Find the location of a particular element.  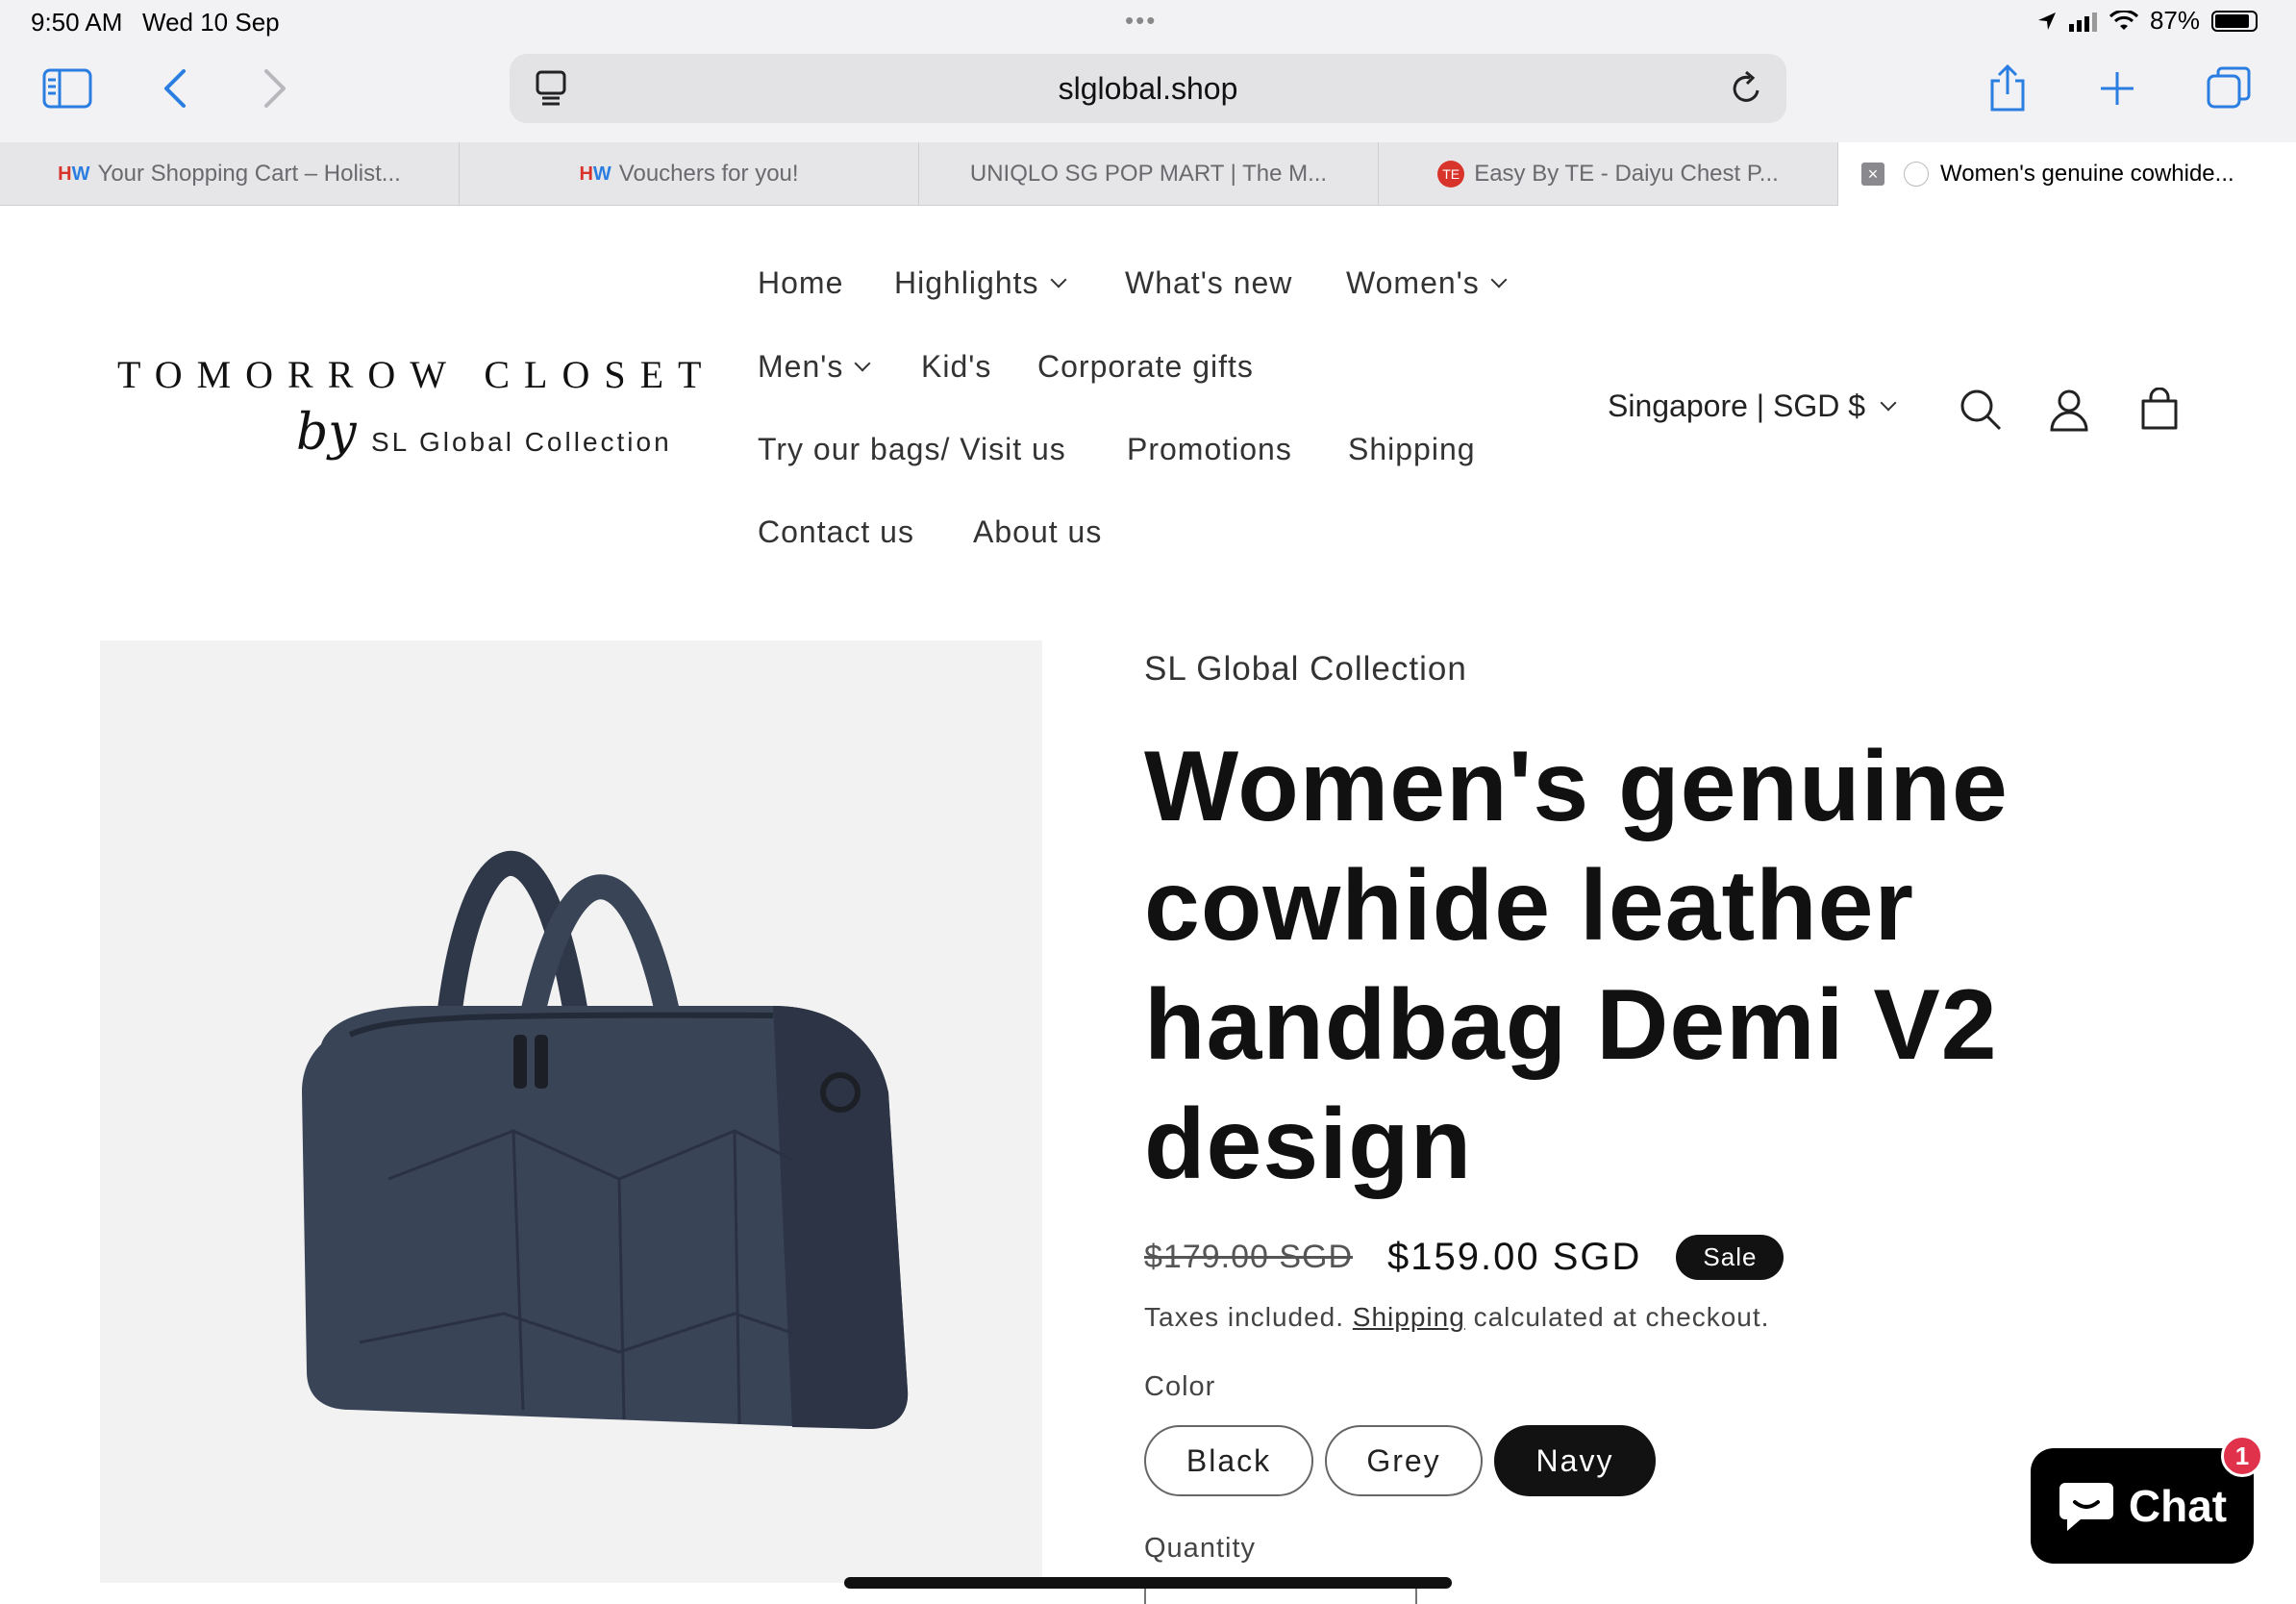

cellular-icon is located at coordinates (2082, 22).